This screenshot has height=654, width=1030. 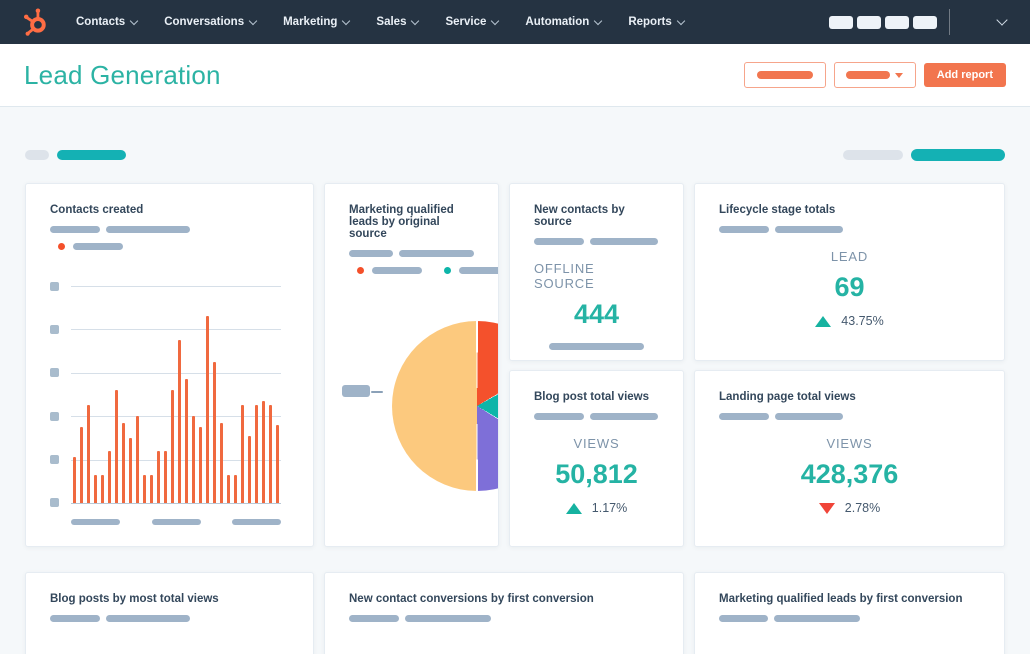 I want to click on card-title: Landing page total views, so click(x=787, y=397).